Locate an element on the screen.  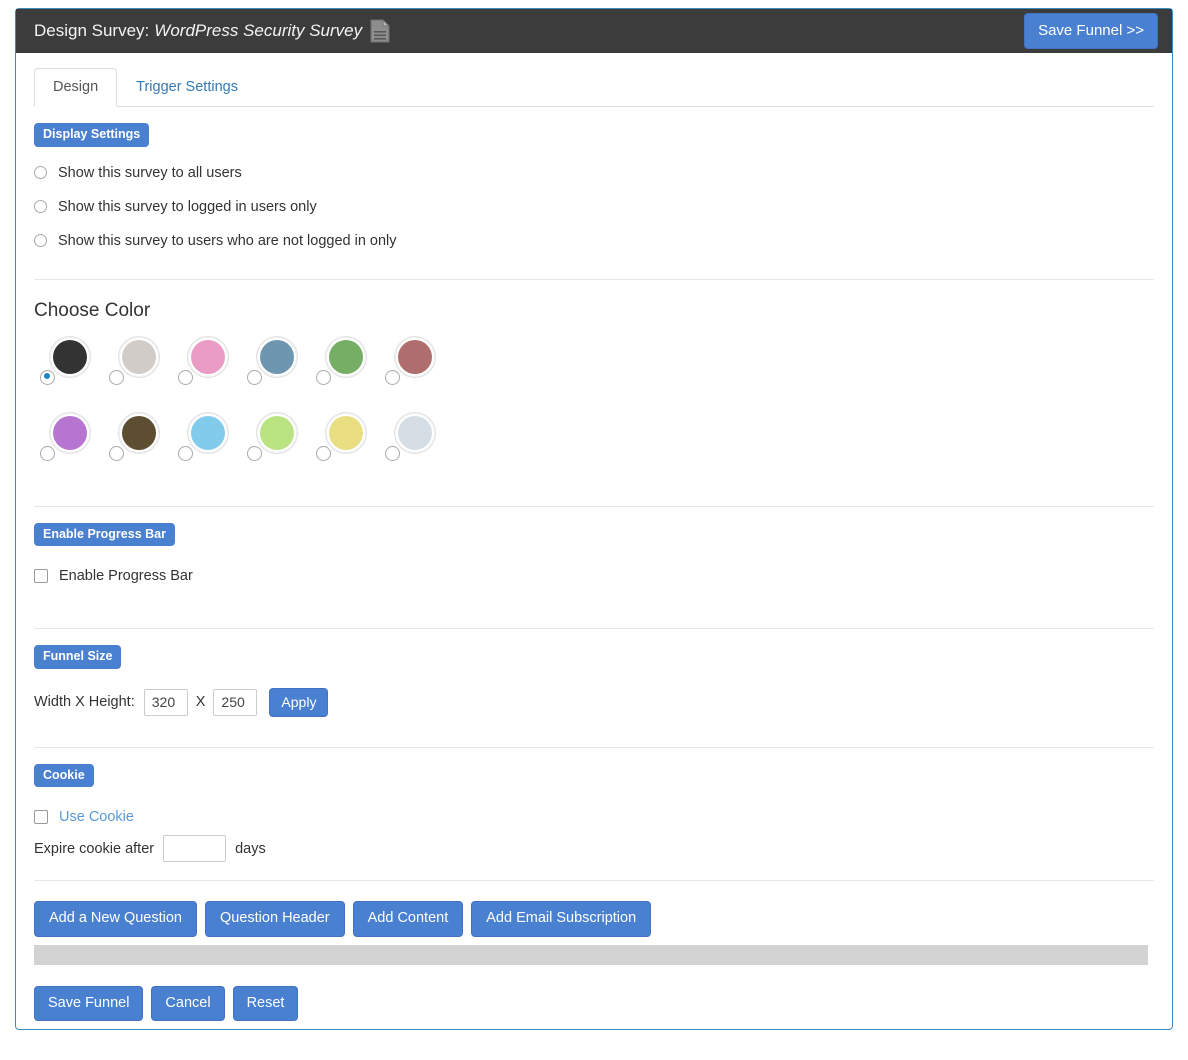
swatch-green is located at coordinates (346, 356).